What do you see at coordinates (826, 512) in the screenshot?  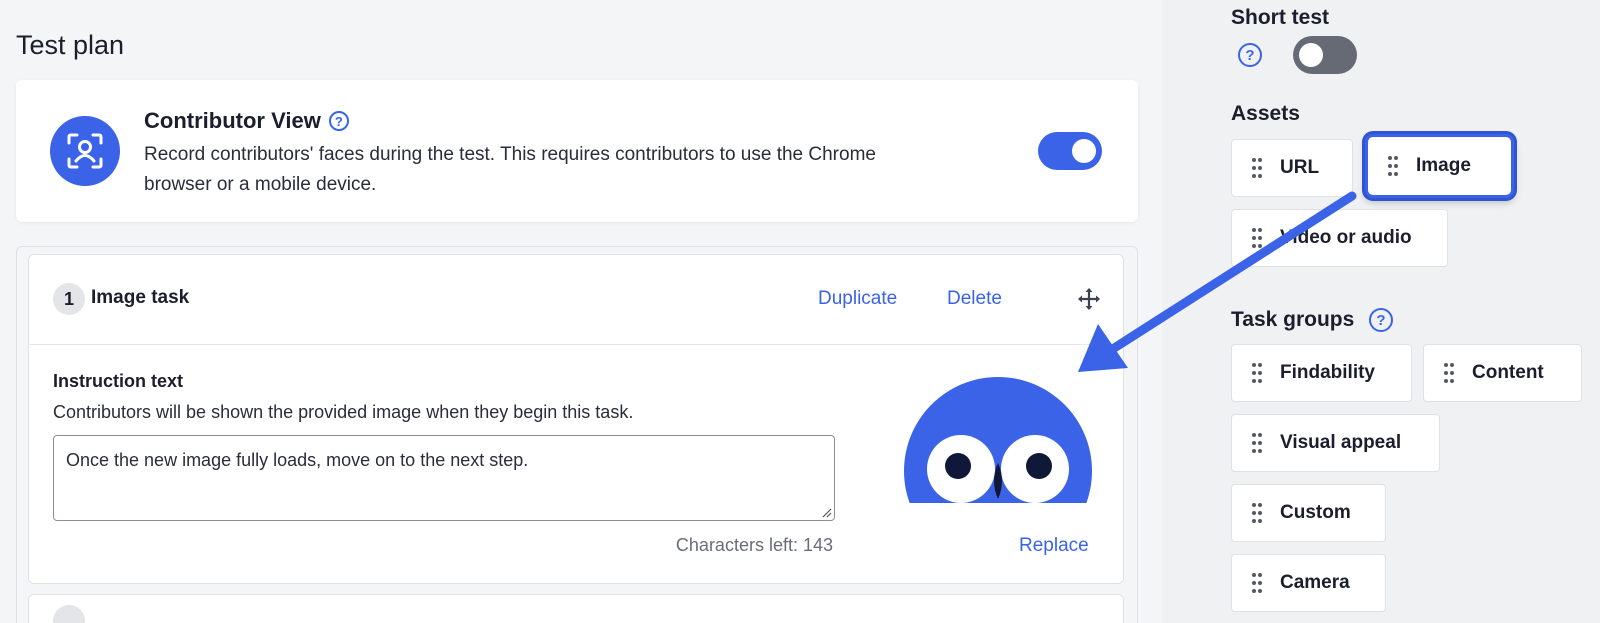 I see `resize-handle-icon` at bounding box center [826, 512].